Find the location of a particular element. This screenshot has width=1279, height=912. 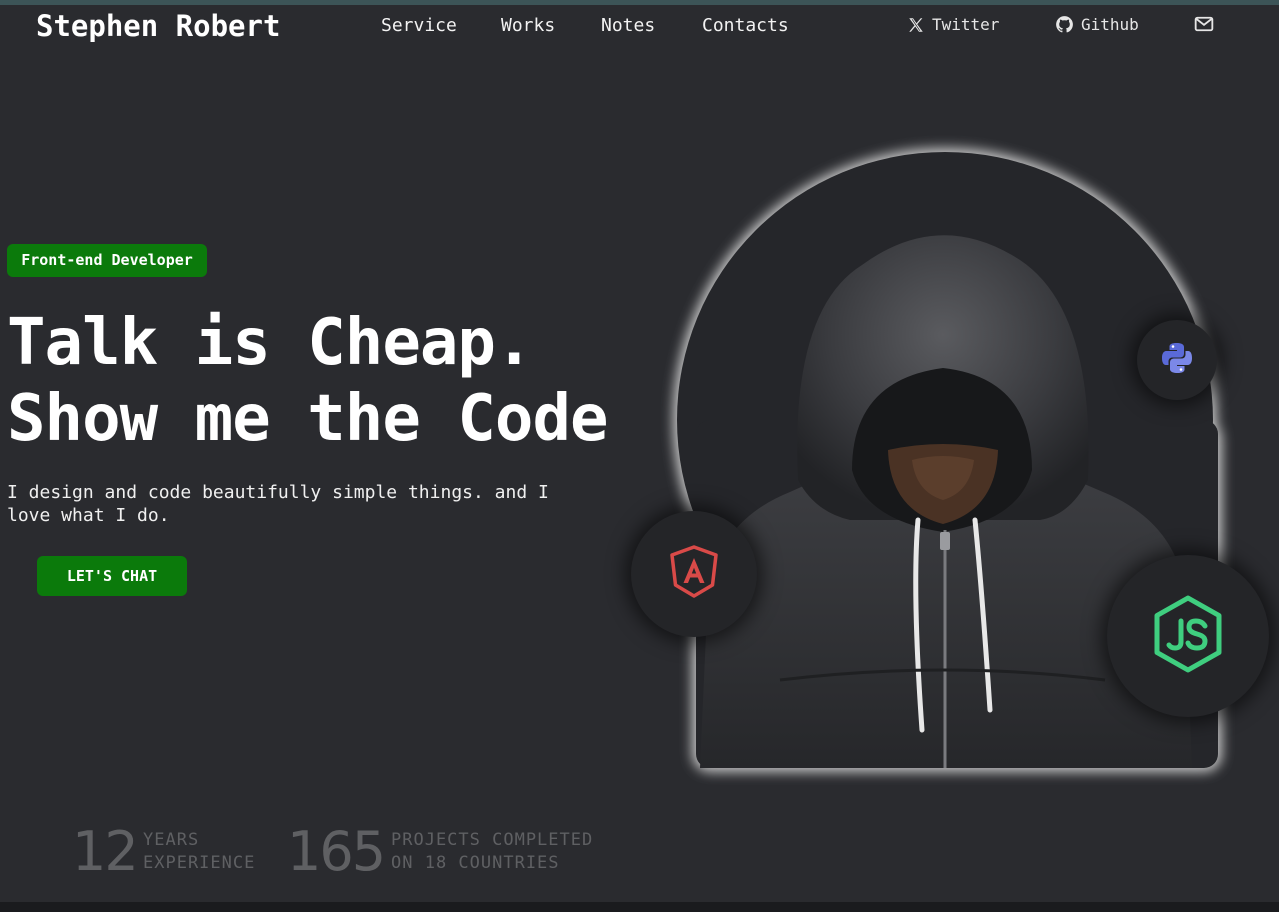

nav-contacts: Contacts is located at coordinates (745, 25).